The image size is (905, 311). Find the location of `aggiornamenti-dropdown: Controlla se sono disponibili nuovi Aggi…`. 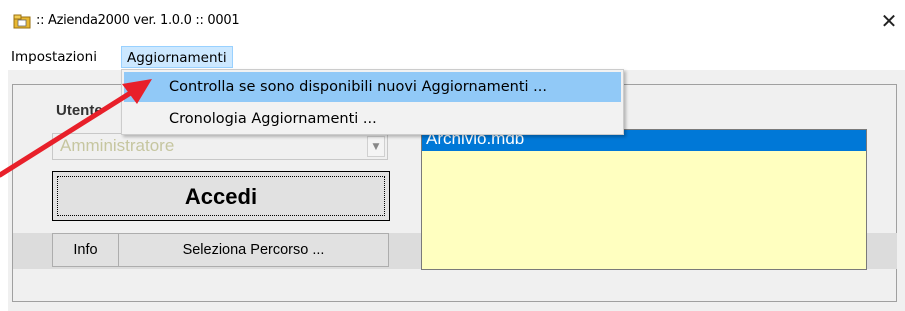

aggiornamenti-dropdown: Controlla se sono disponibili nuovi Aggi… is located at coordinates (372, 102).